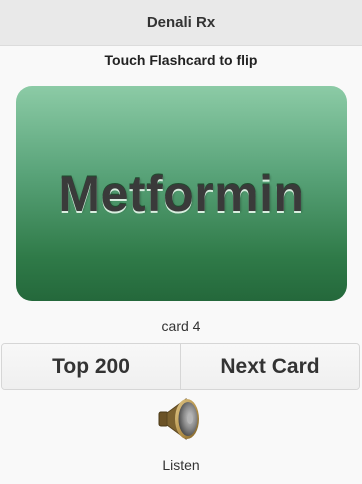 This screenshot has width=362, height=484. I want to click on flashcard-word: Metformin, so click(181, 193).